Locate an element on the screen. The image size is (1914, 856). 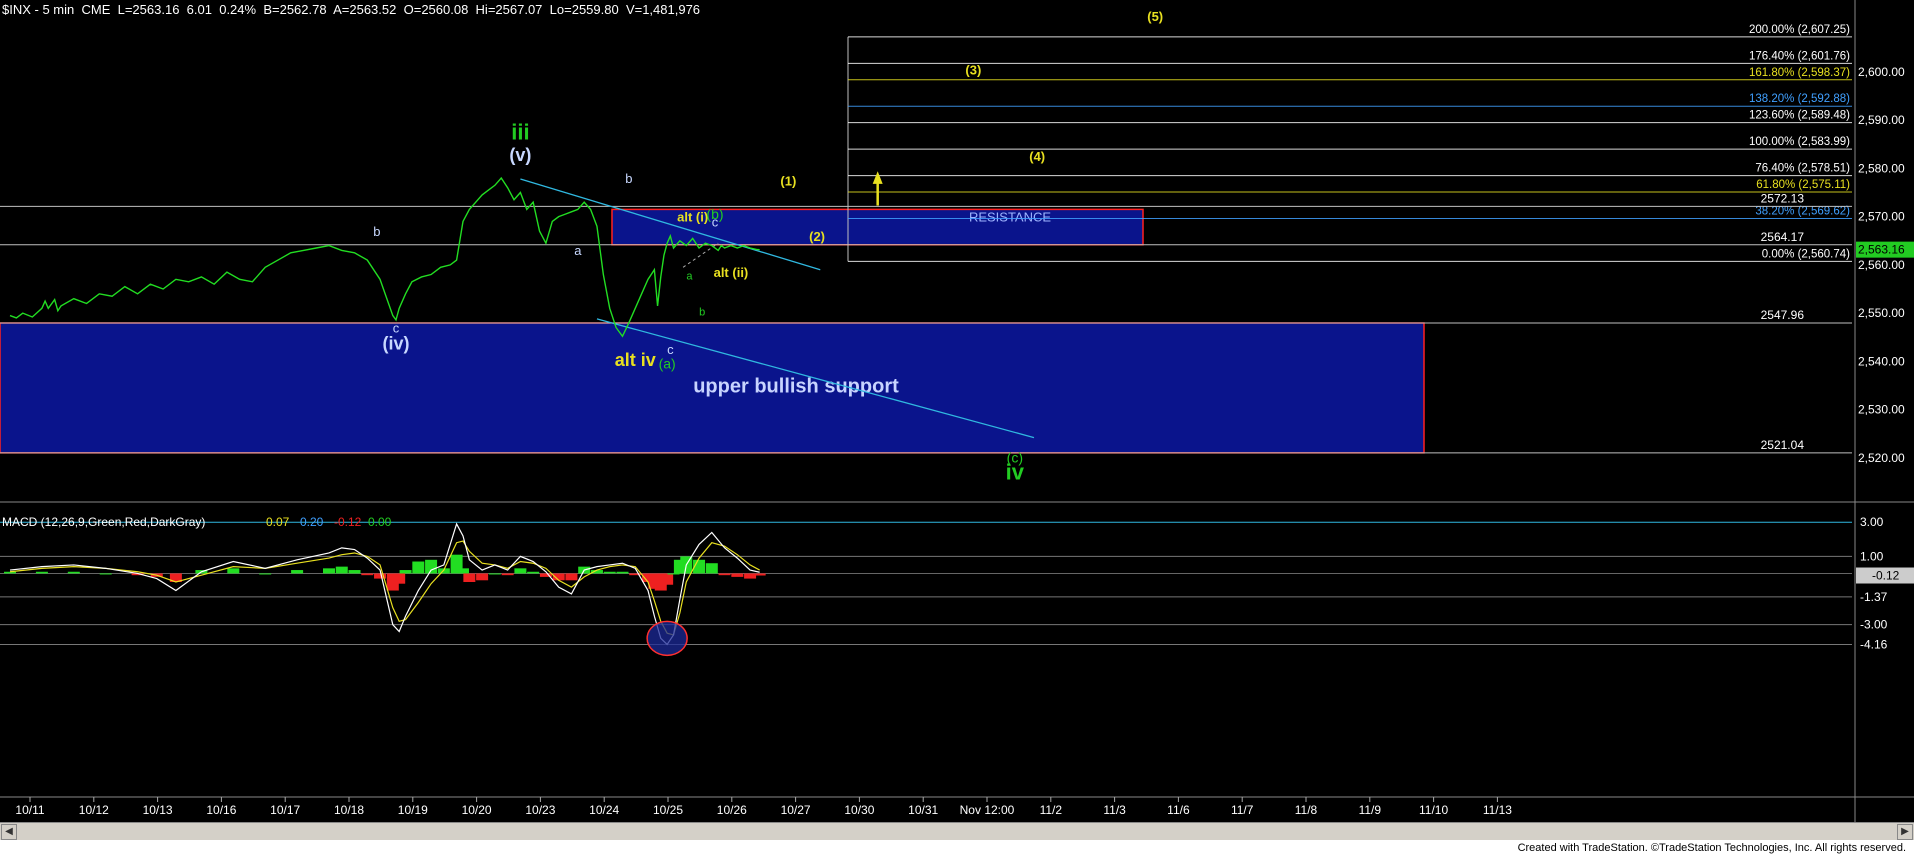
bid-price: B=2562.78 is located at coordinates (295, 9).